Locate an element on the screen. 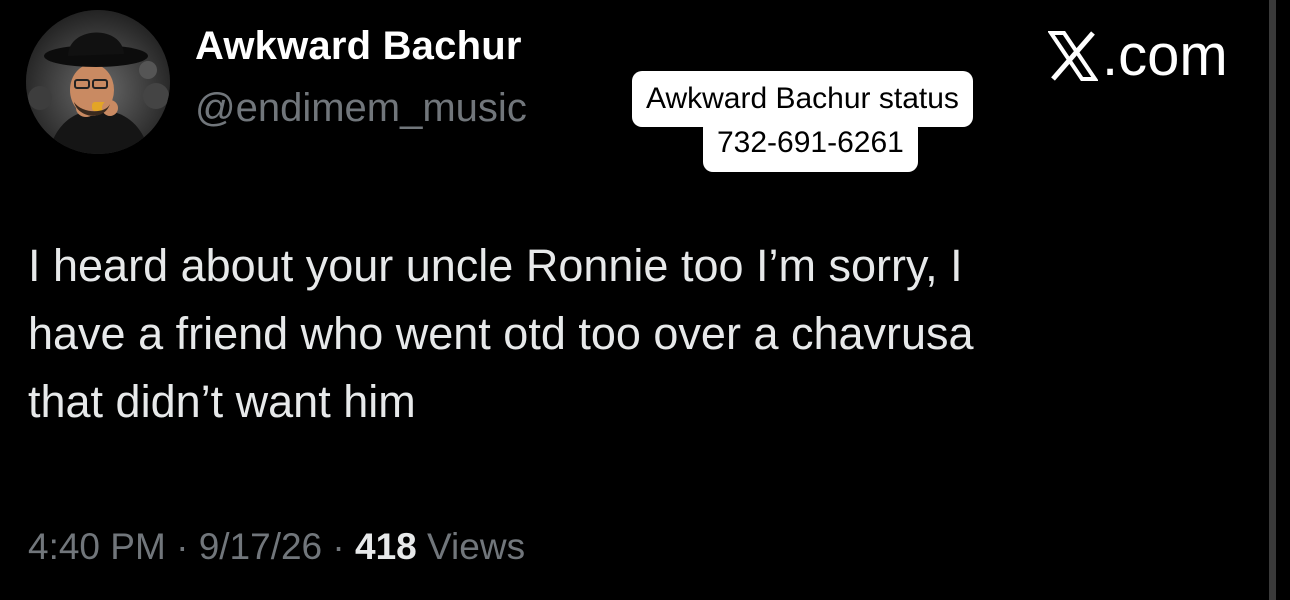 This screenshot has width=1290, height=600. views-label: Views is located at coordinates (476, 546).